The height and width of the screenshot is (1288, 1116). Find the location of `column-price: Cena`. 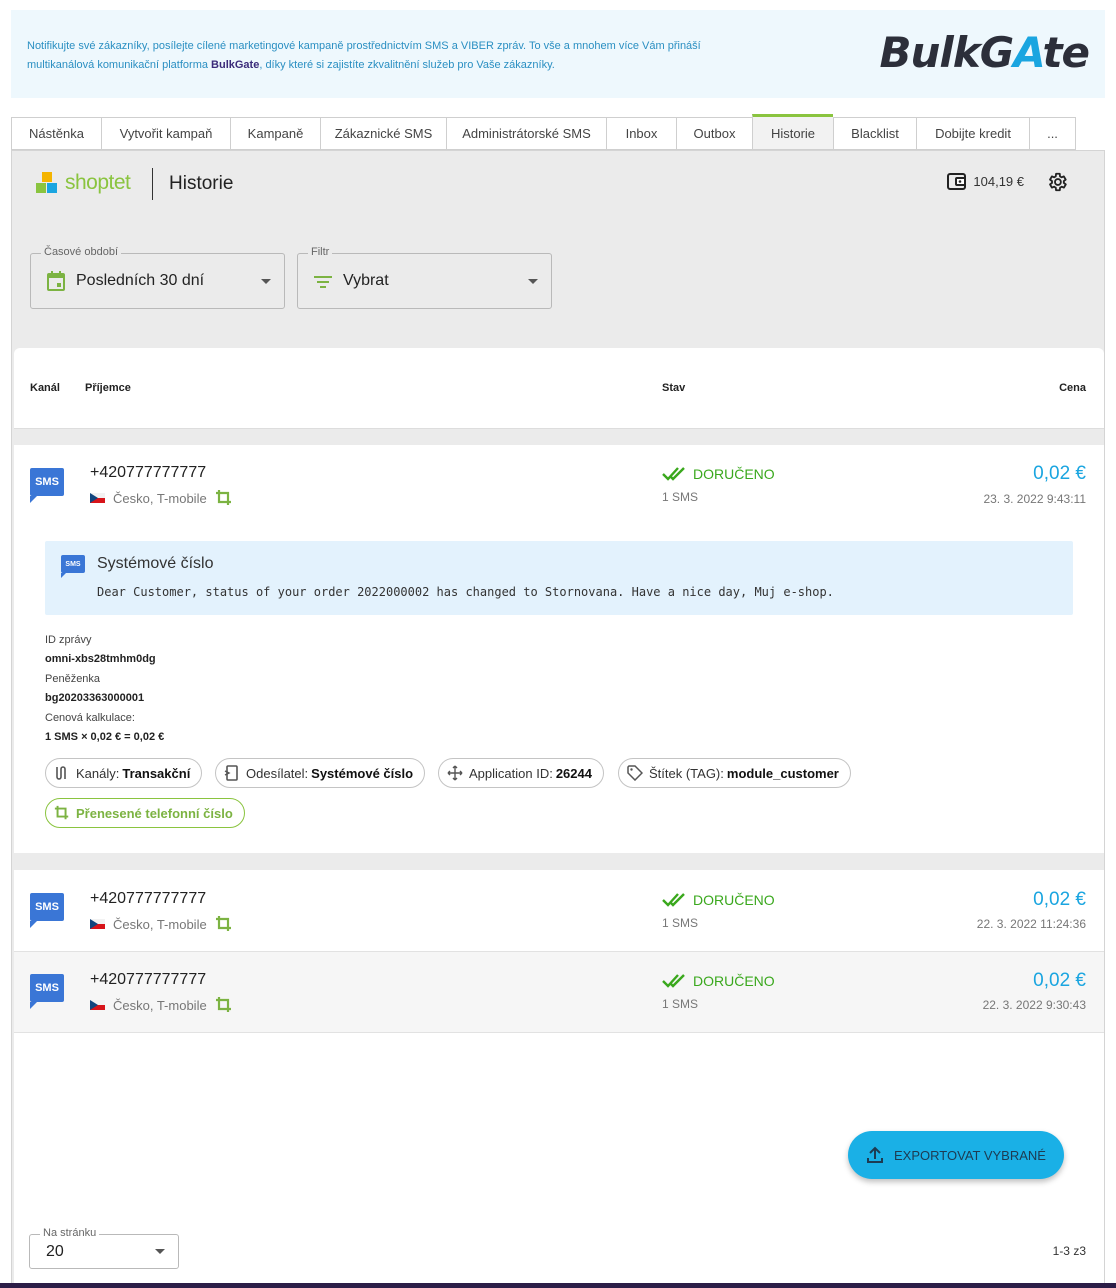

column-price: Cena is located at coordinates (1072, 388).